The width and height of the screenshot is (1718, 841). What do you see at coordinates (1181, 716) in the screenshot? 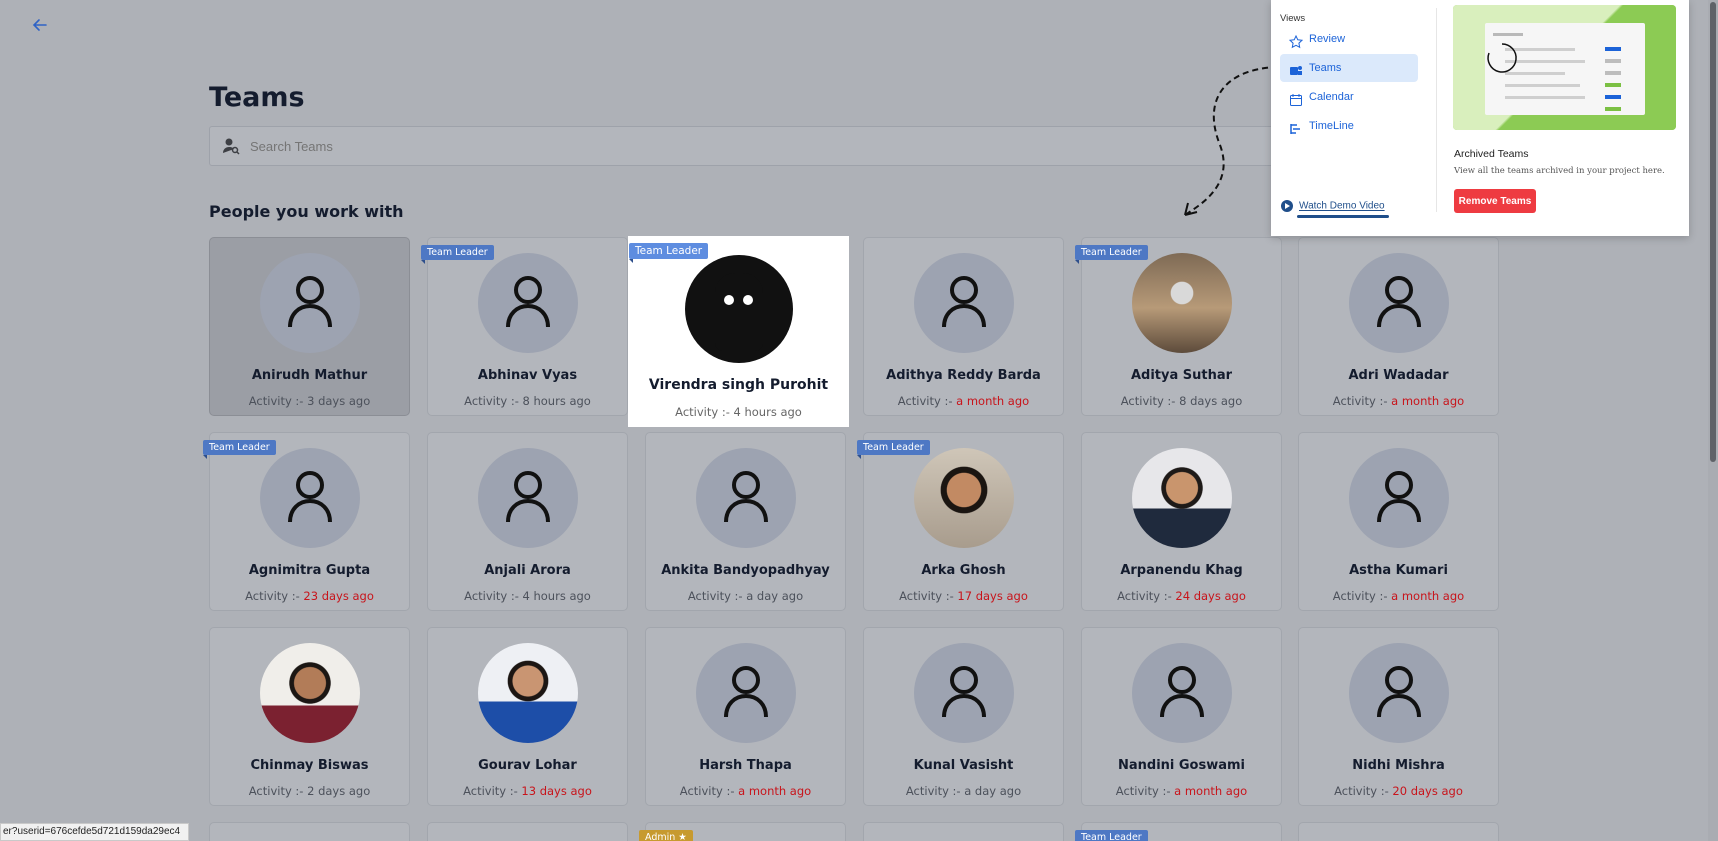
I see `member-card: Nandini Goswami Activity :- a month ago` at bounding box center [1181, 716].